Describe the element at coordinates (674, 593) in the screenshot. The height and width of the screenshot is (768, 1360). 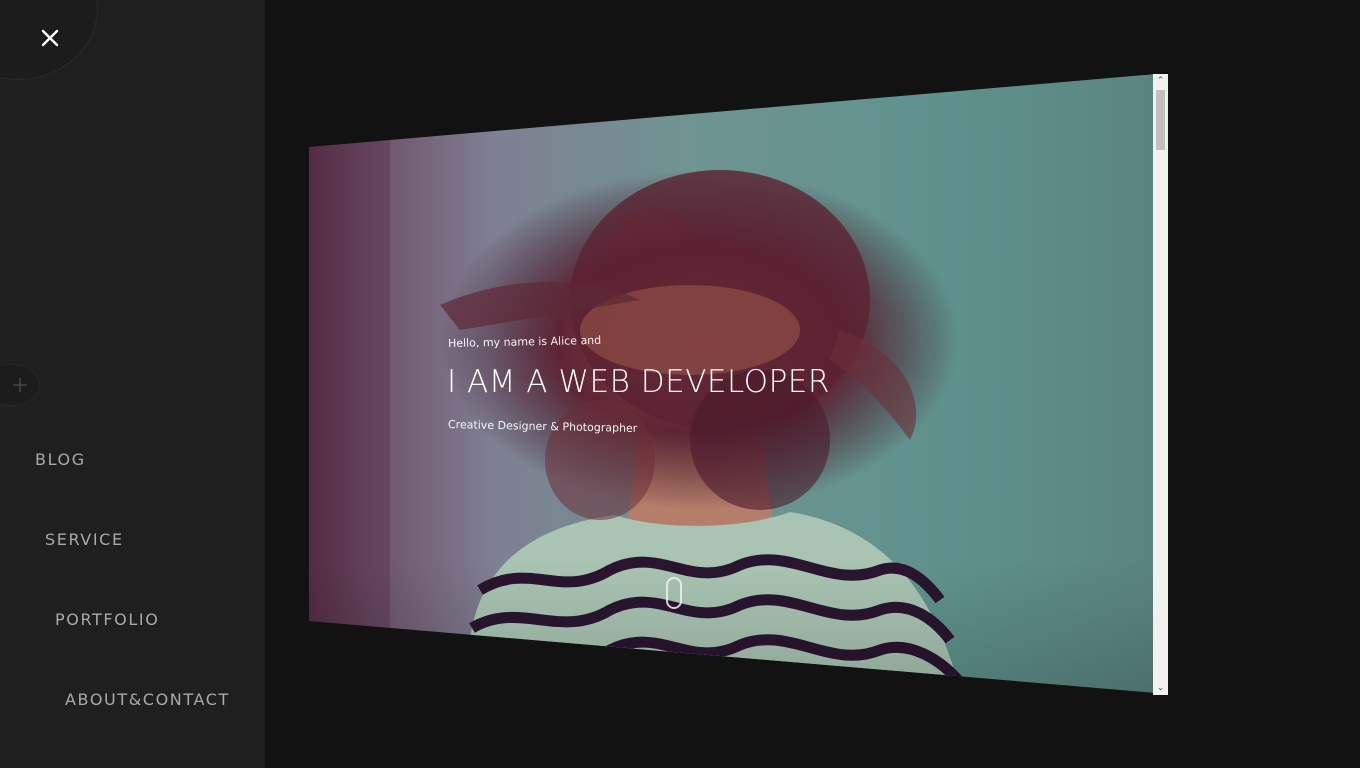
I see `mouse-scroll-icon` at that location.